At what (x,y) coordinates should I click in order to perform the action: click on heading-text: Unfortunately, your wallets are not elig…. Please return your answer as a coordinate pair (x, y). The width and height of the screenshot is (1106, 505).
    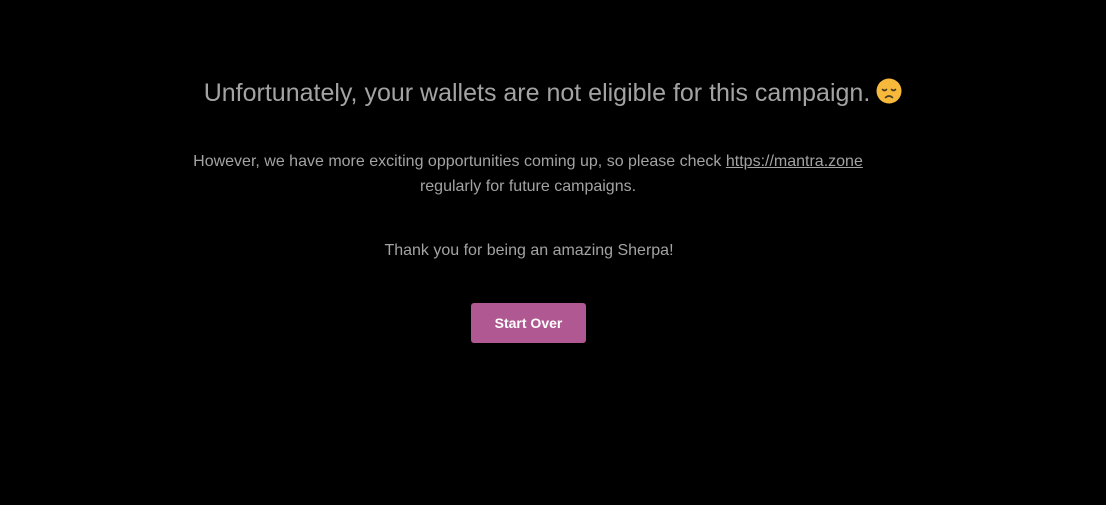
    Looking at the image, I should click on (537, 93).